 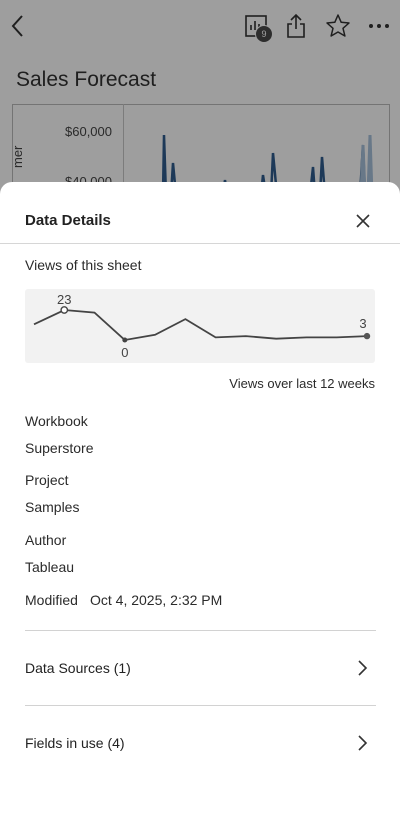 What do you see at coordinates (56, 421) in the screenshot?
I see `workbook-label: Workbook` at bounding box center [56, 421].